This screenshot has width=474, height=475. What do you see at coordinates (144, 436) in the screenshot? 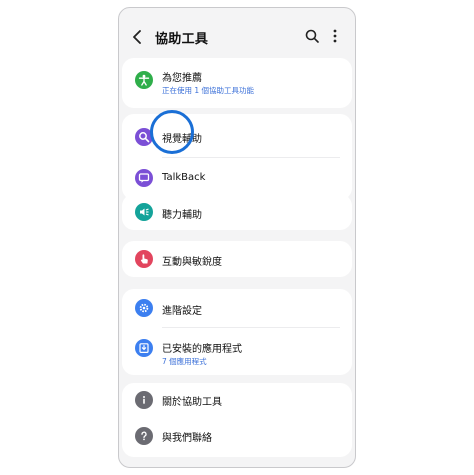
I see `help-question-icon` at bounding box center [144, 436].